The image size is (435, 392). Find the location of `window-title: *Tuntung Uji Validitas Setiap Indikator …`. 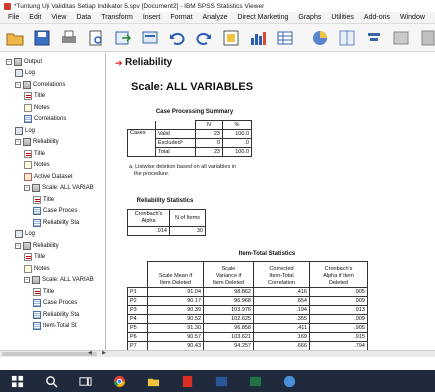

window-title: *Tuntung Uji Validitas Setiap Indikator … is located at coordinates (139, 6).